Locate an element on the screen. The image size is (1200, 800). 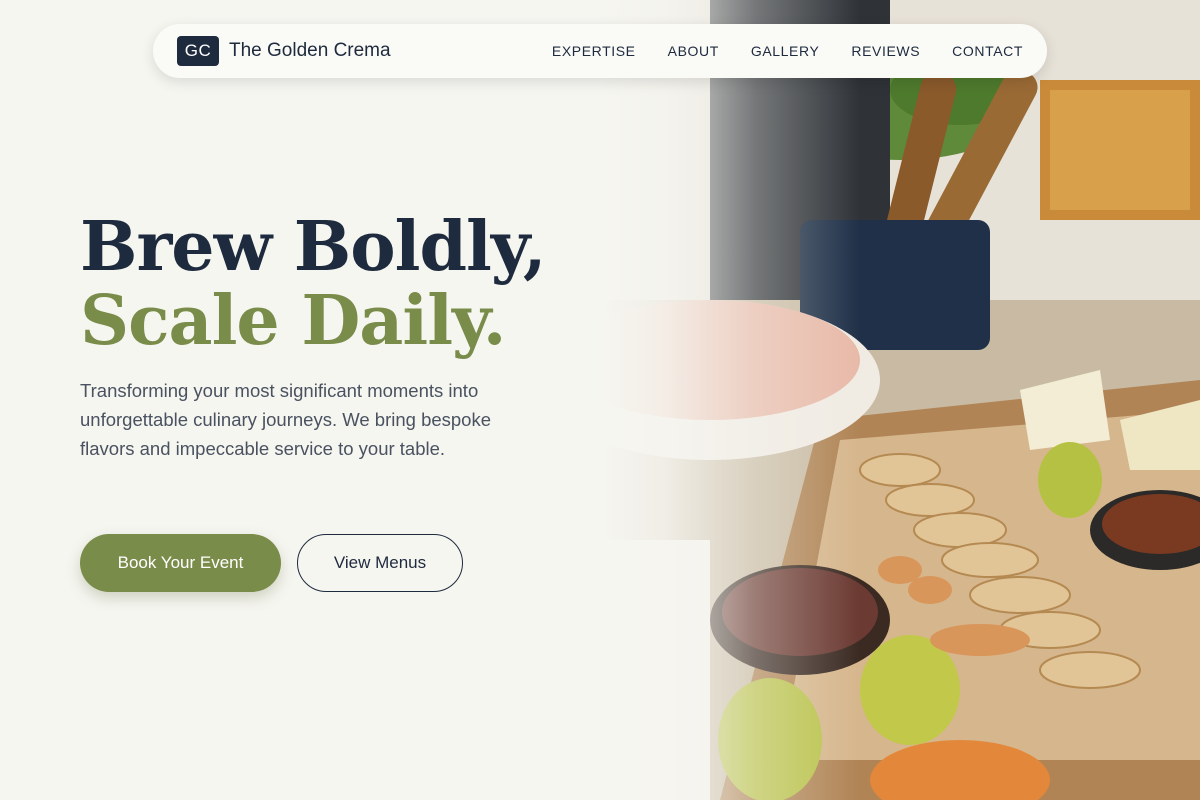
brand-name: The Golden Crema is located at coordinates (310, 51).